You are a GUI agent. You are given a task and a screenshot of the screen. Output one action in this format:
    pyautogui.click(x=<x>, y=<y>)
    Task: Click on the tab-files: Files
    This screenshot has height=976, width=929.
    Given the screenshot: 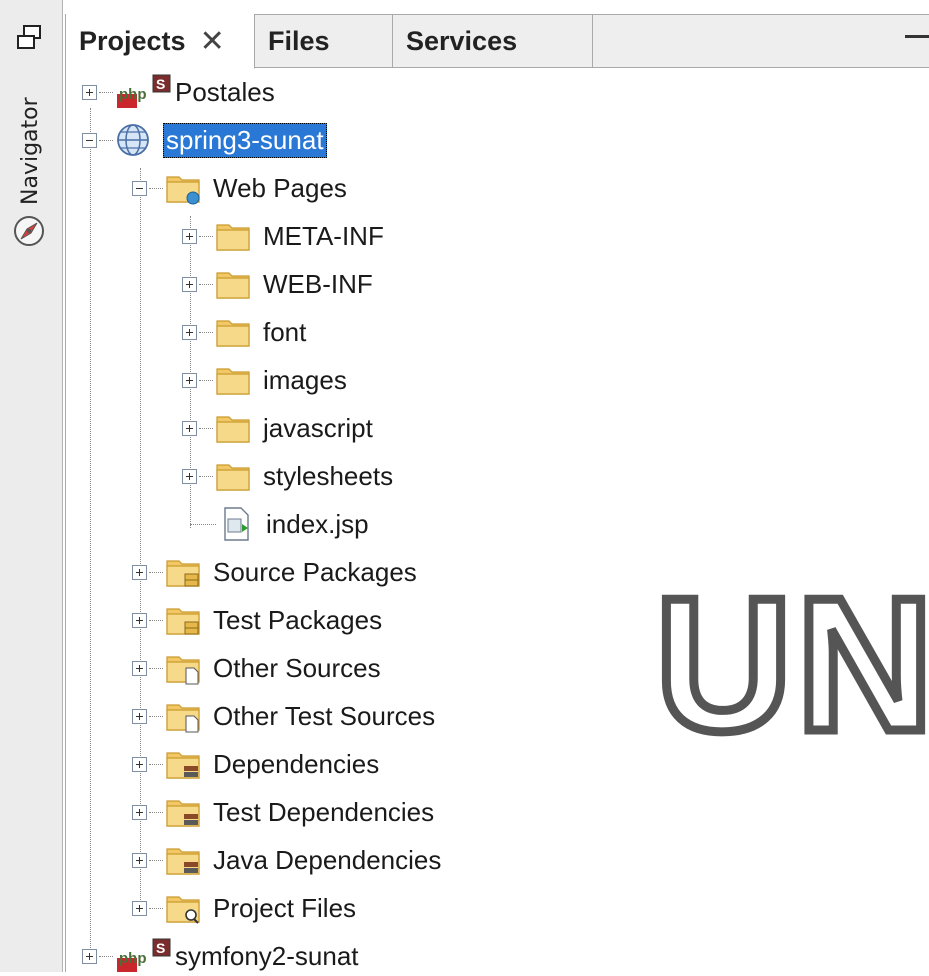 What is the action you would take?
    pyautogui.click(x=324, y=41)
    